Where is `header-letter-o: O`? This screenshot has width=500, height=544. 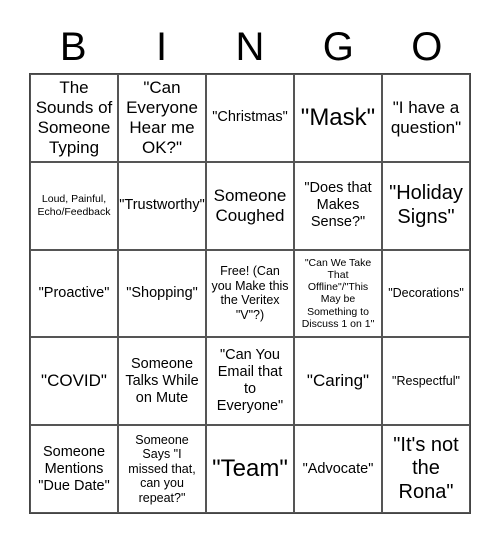
header-letter-o: O is located at coordinates (427, 47).